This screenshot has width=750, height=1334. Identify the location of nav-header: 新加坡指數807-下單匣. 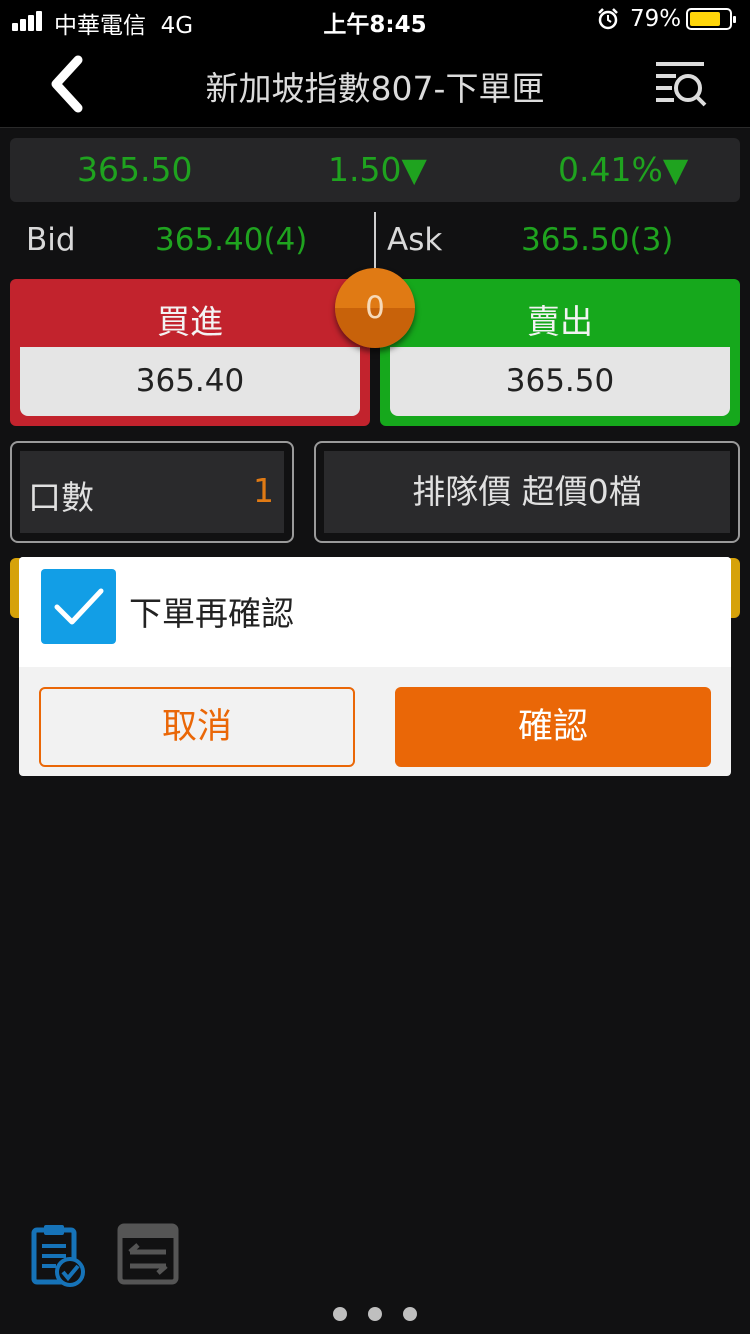
(375, 84).